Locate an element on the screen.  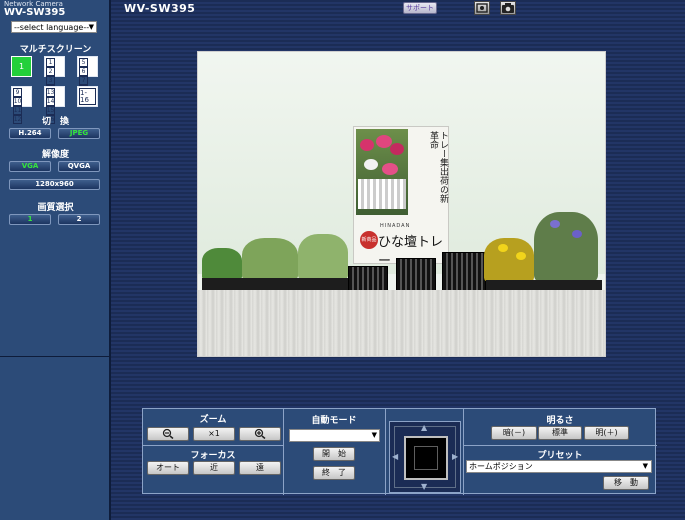
pan-left-icon: ◀ is located at coordinates (395, 456).